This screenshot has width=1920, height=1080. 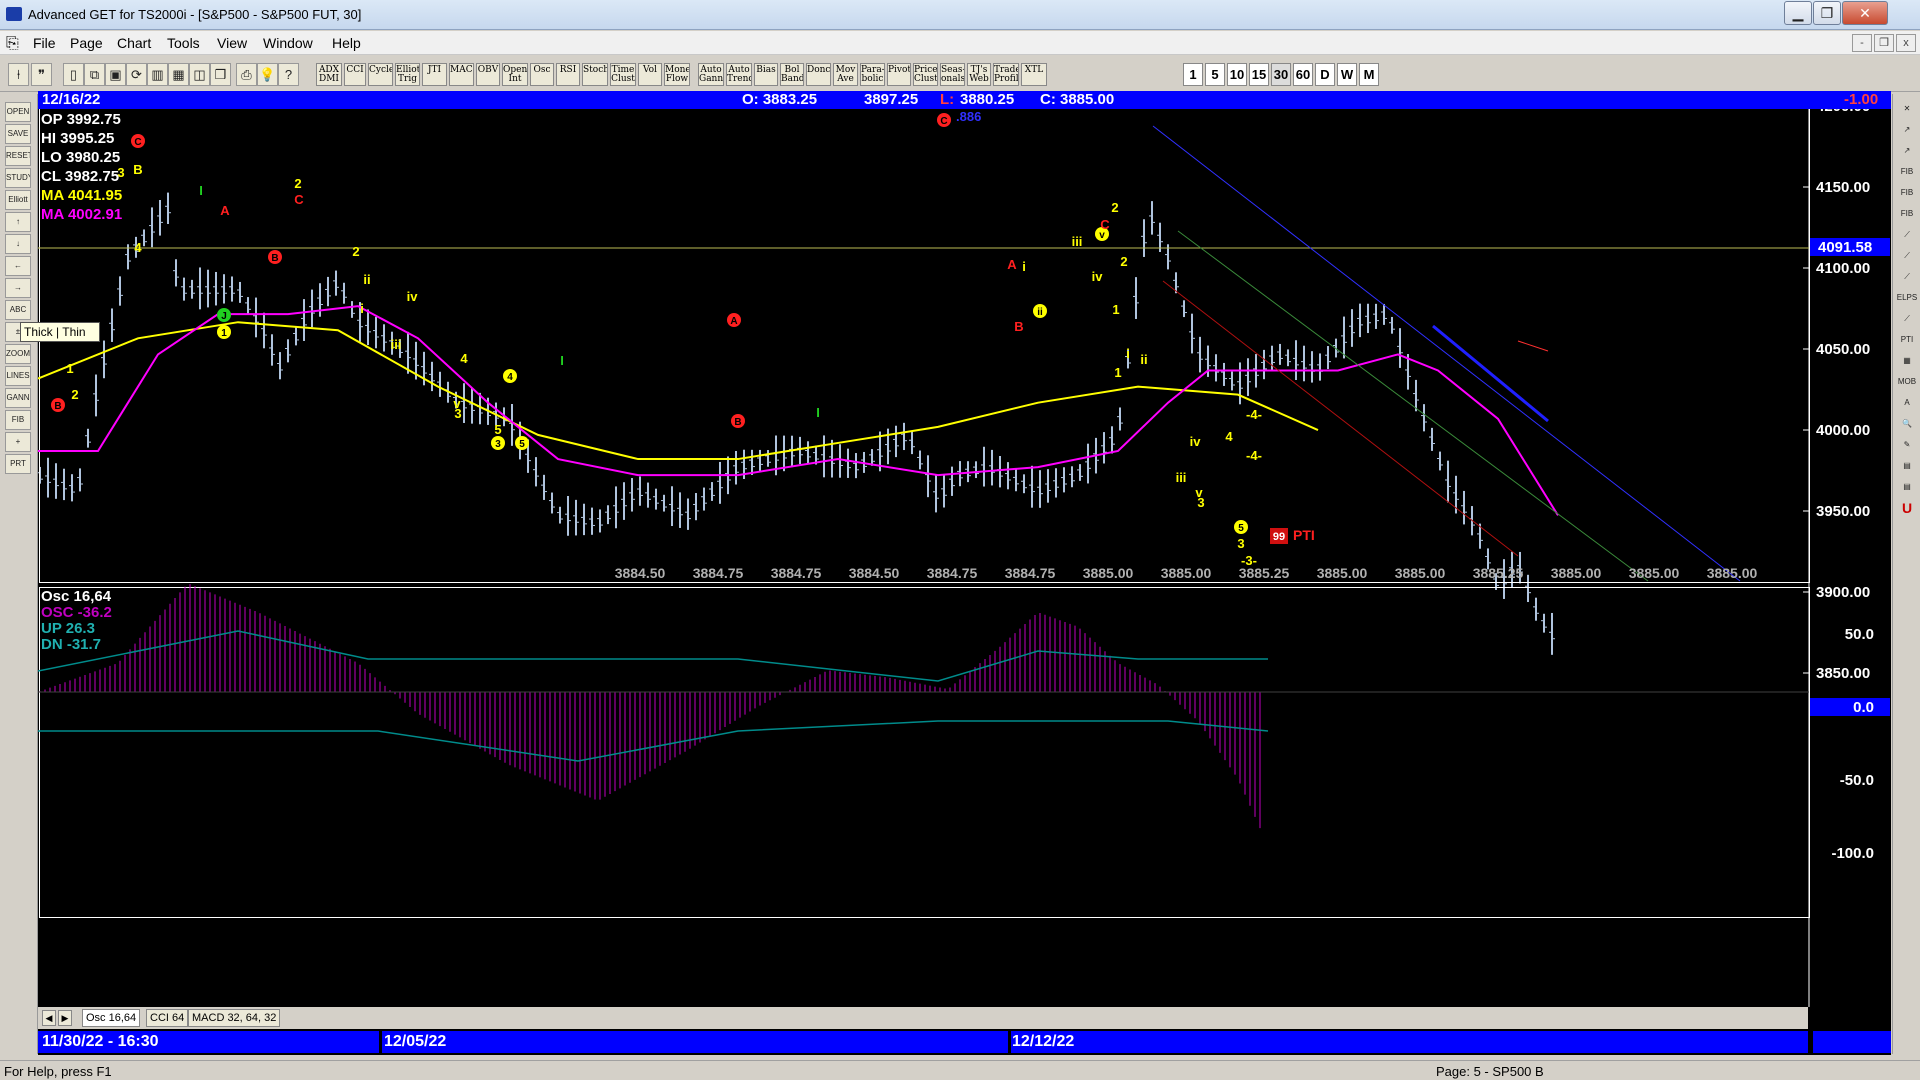 I want to click on right-tool-0: ✕, so click(x=1907, y=109).